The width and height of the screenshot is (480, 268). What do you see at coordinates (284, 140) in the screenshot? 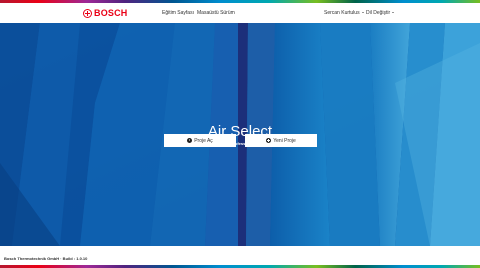
I see `new-project-label: Yeni Proje` at bounding box center [284, 140].